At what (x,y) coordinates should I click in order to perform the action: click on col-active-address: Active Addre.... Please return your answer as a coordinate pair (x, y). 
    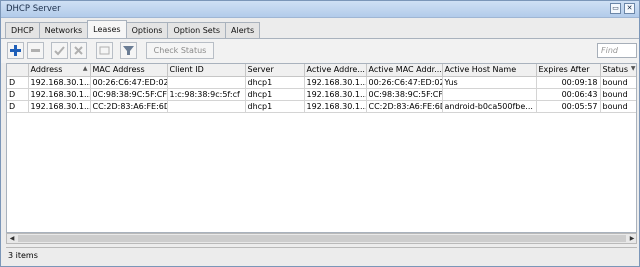
    Looking at the image, I should click on (335, 70).